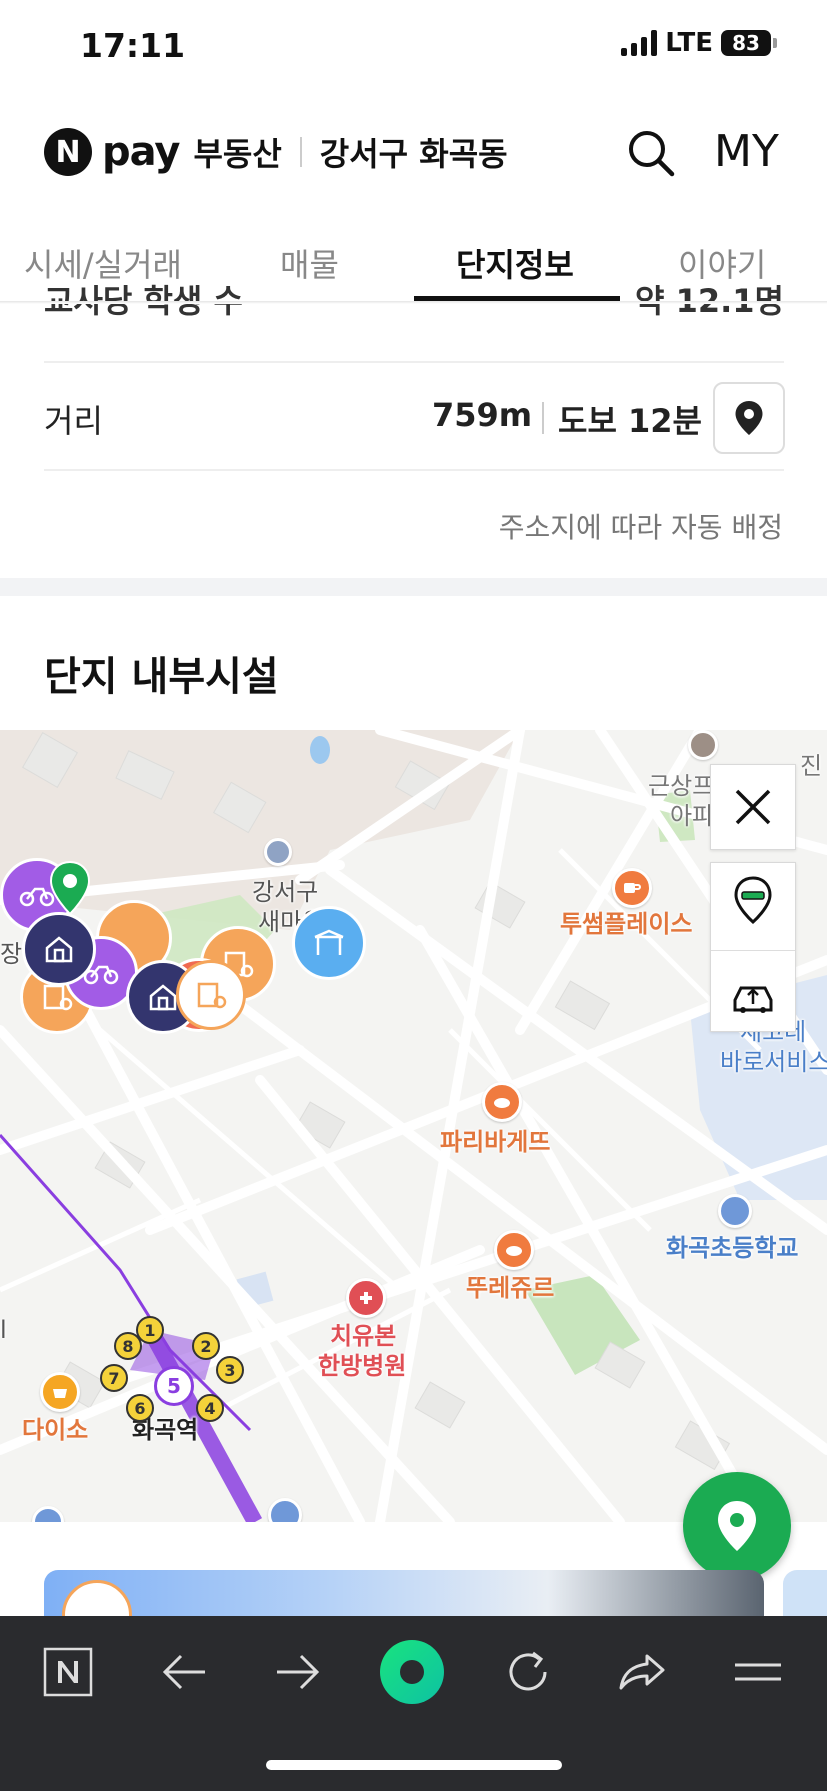 This screenshot has height=1791, width=827. I want to click on car-route-icon, so click(753, 998).